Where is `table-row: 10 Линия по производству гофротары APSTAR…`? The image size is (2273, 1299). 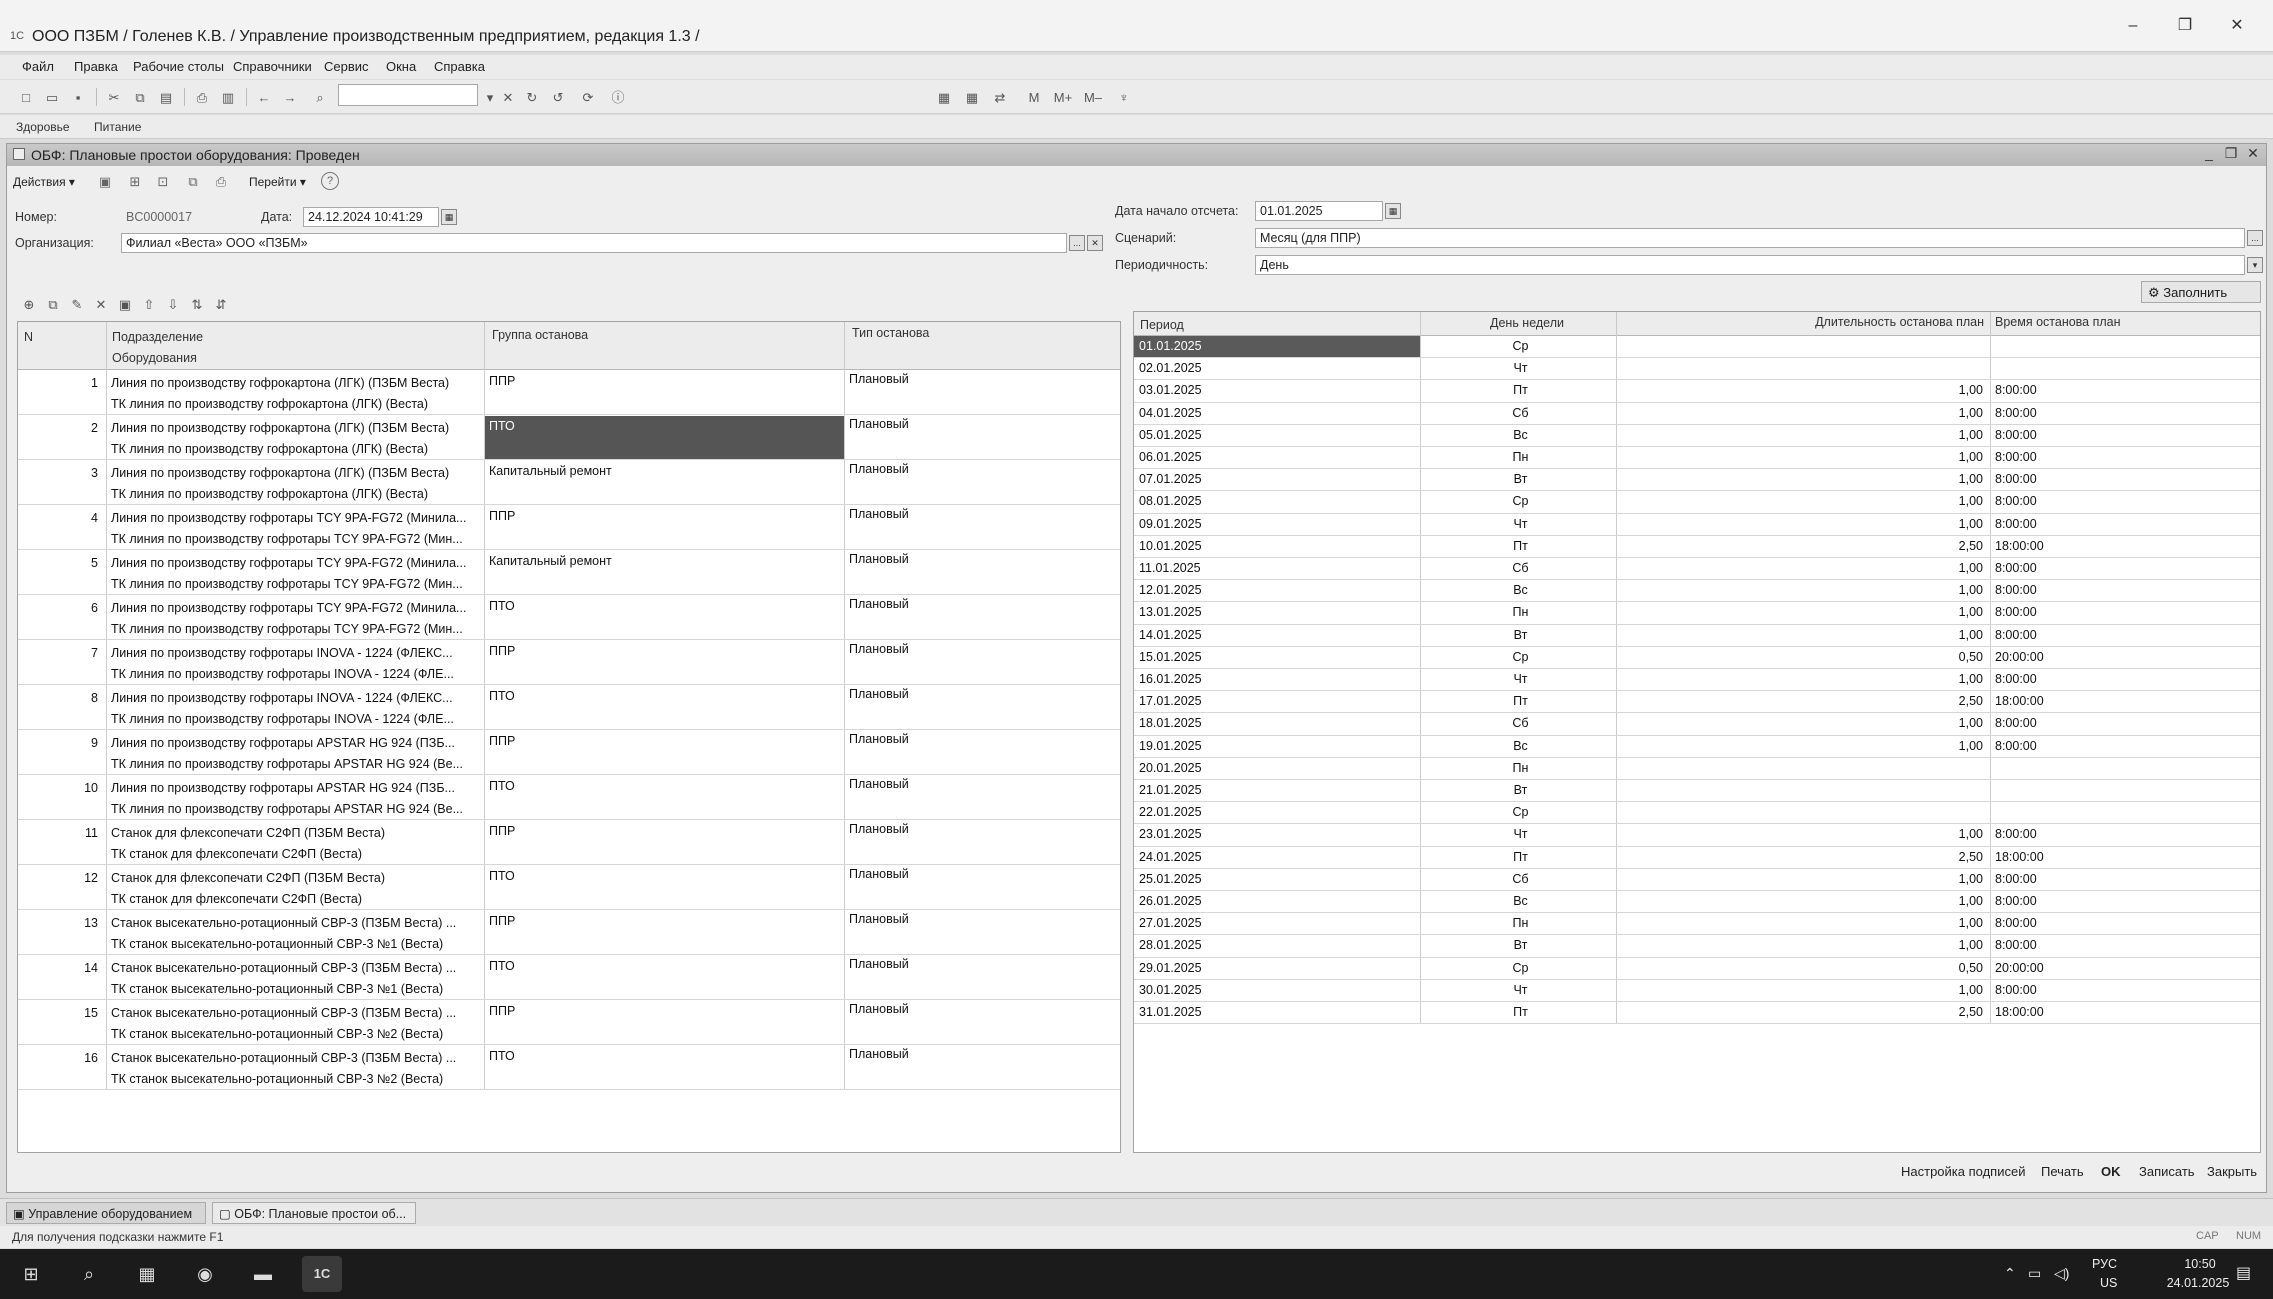
table-row: 10 Линия по производству гофротары APSTAR… is located at coordinates (569, 797).